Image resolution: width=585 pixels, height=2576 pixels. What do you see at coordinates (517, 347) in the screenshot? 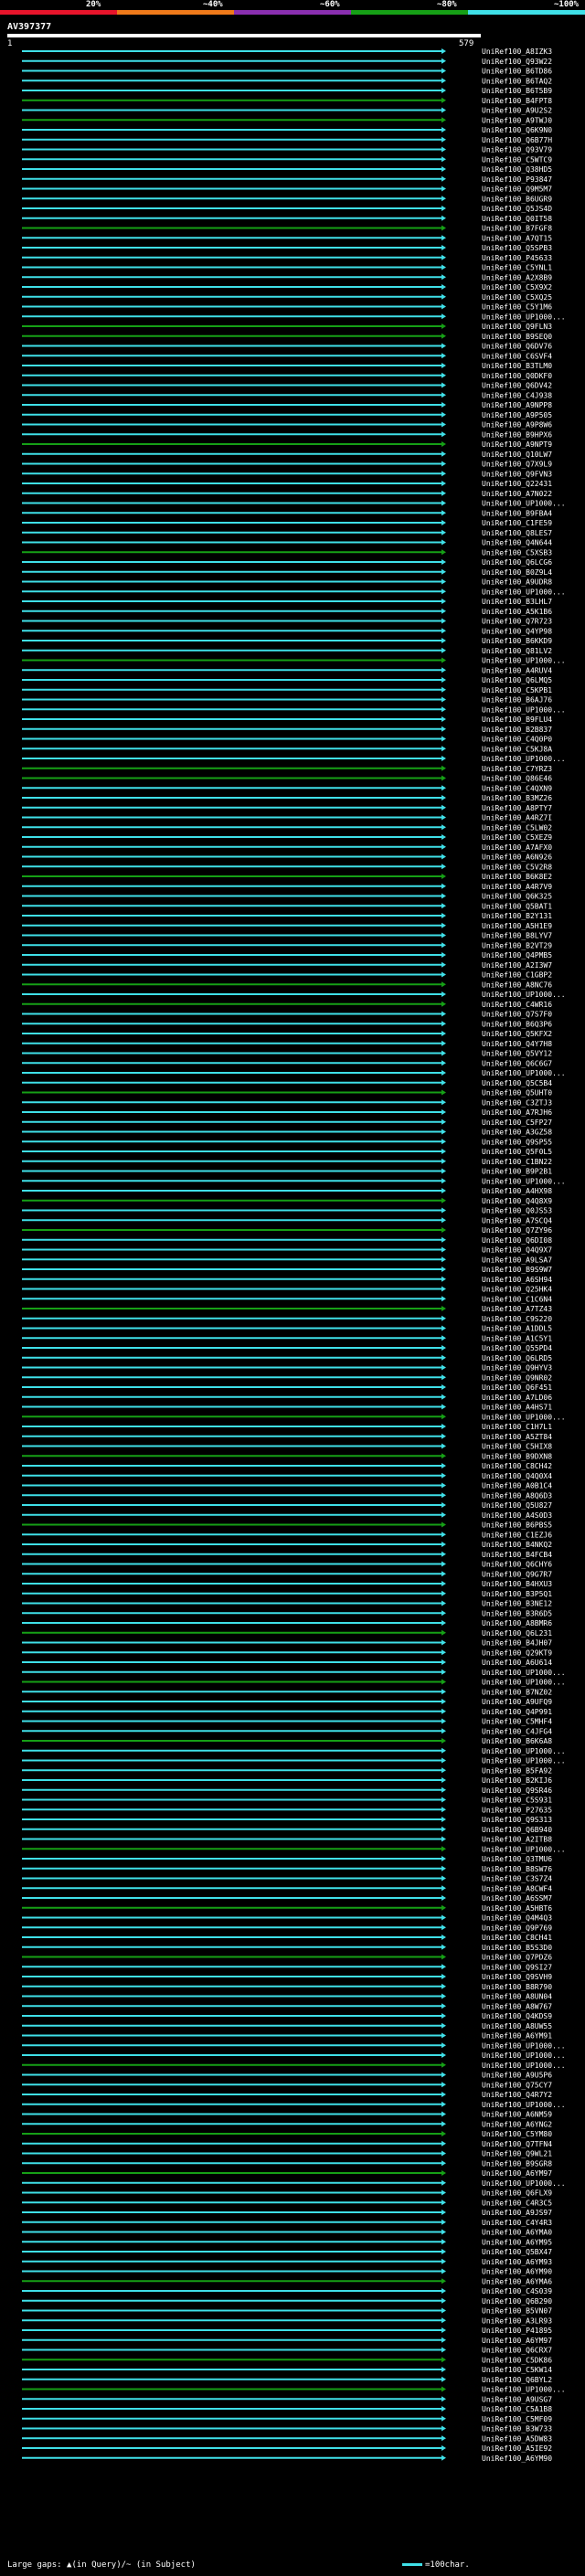
I see `hit-label: UniRef100_Q6DV76` at bounding box center [517, 347].